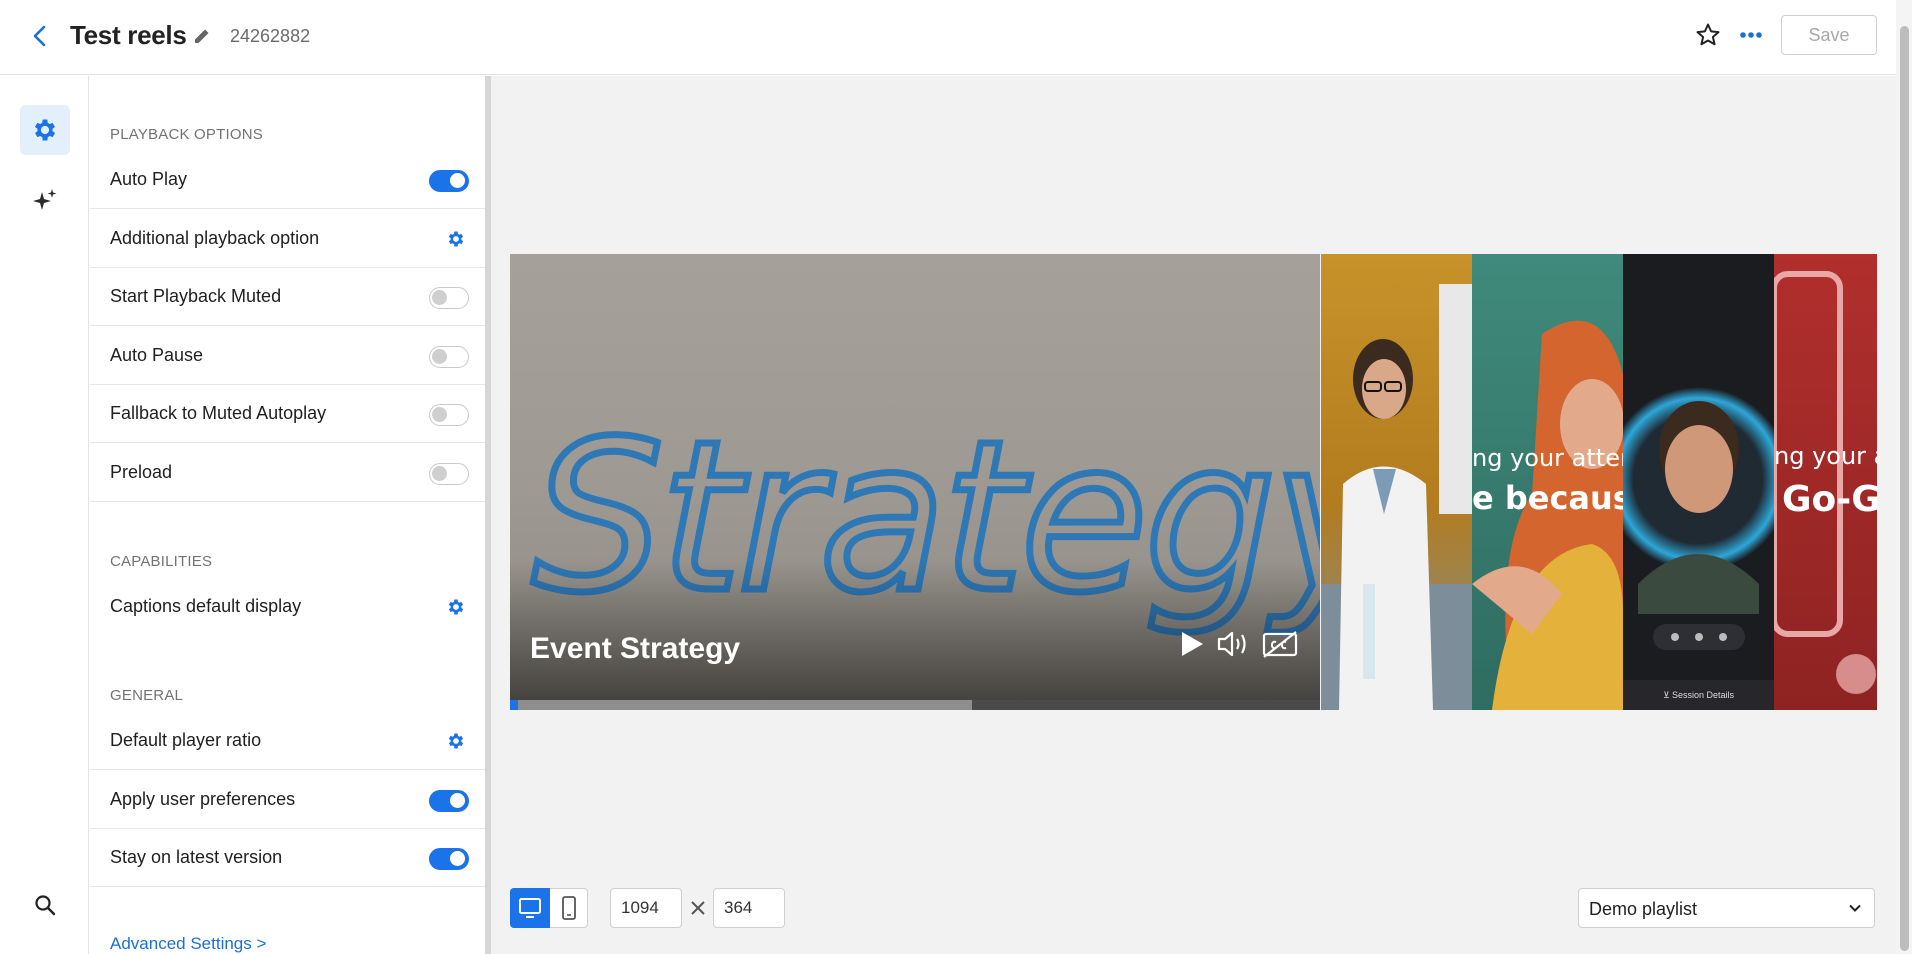  I want to click on mobile-phone-icon, so click(569, 908).